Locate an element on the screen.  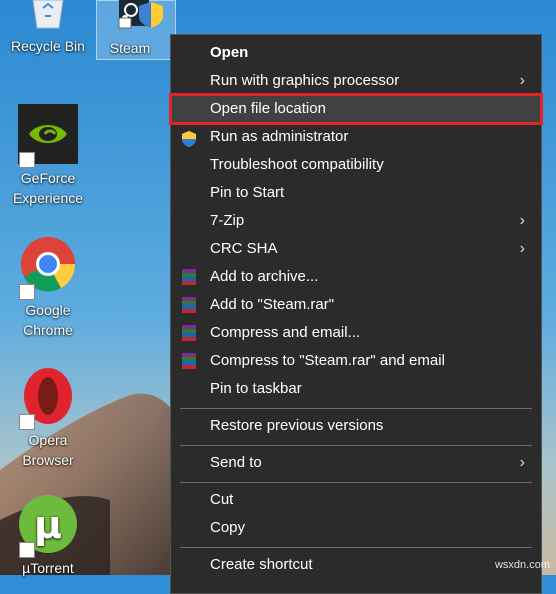
menu-item-label: Open is located at coordinates (229, 52).